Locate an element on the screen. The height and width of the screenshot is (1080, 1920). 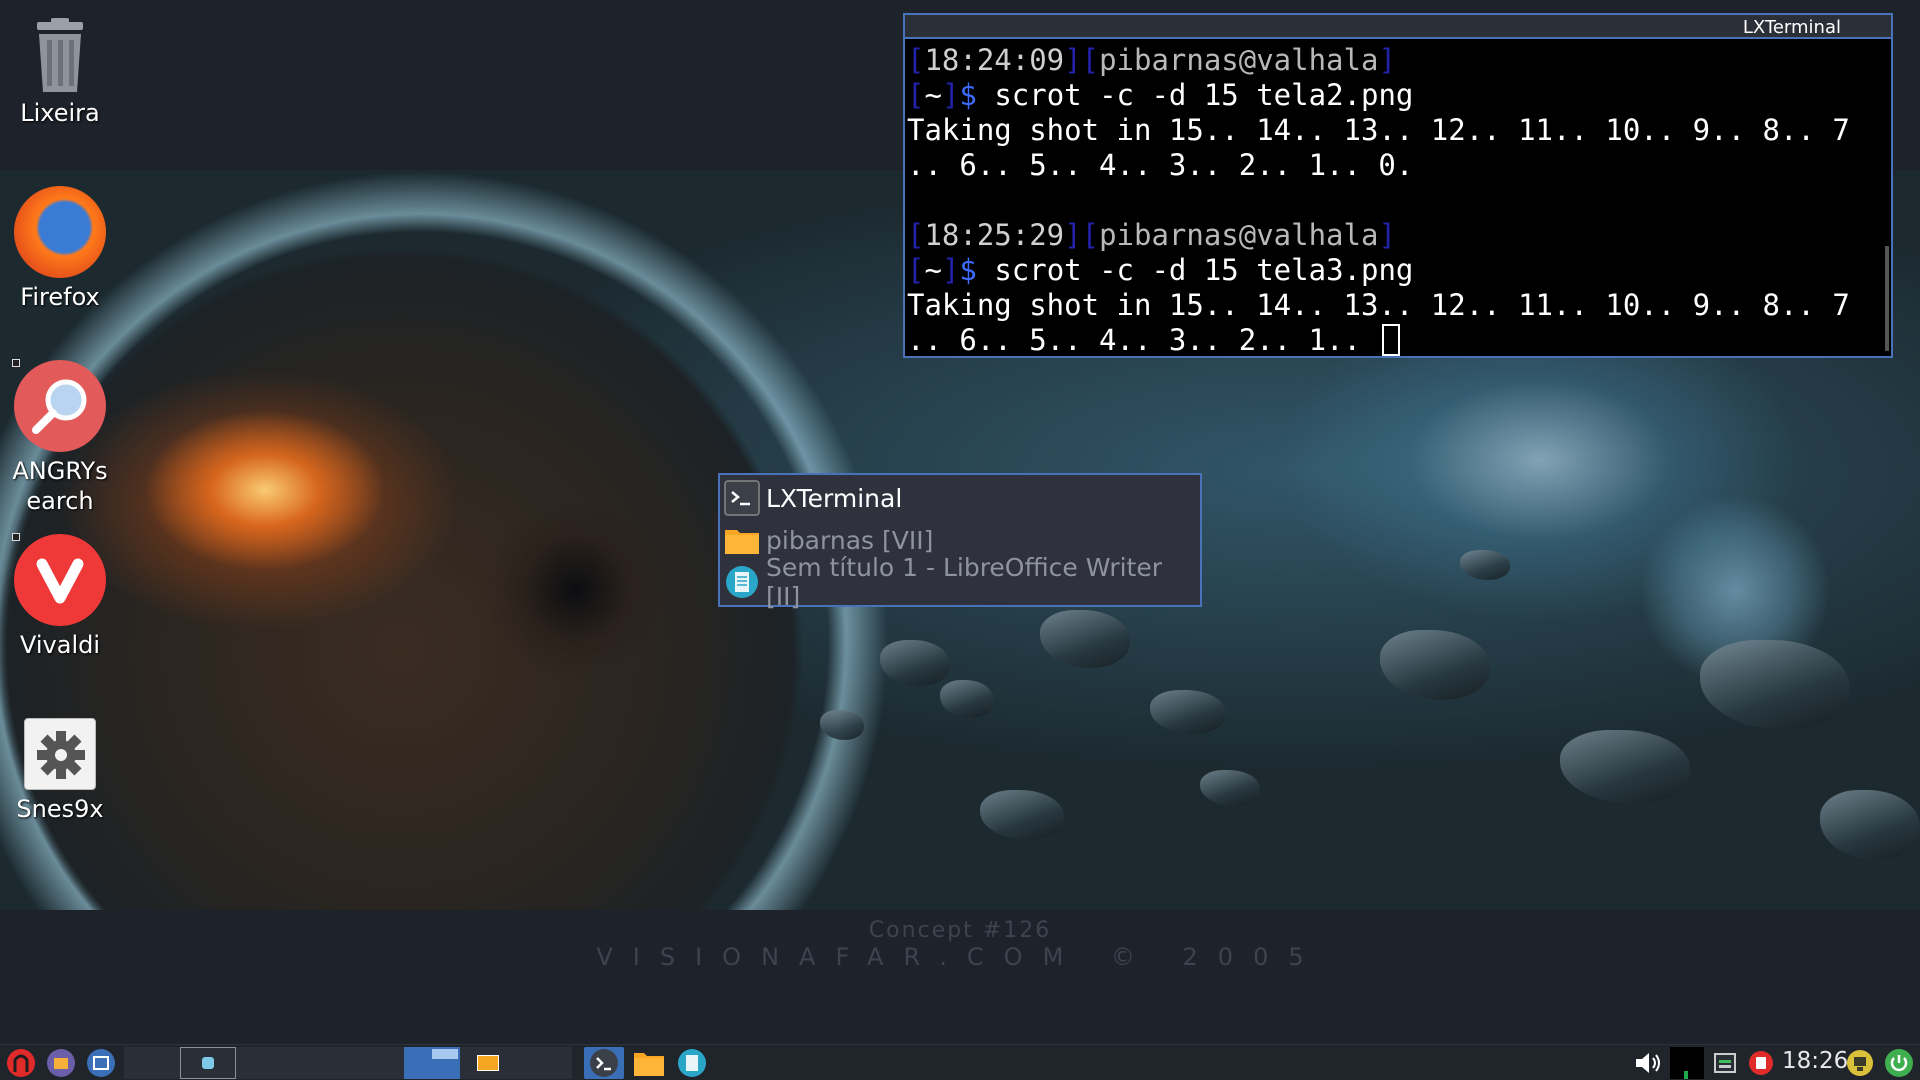
command-line: [~]$ scrot -c -d 15 tela3.png is located at coordinates (1160, 270).